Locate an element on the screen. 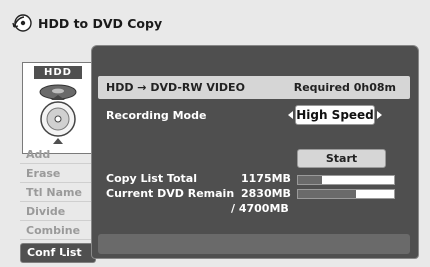 The width and height of the screenshot is (430, 267). copy-list-total-bar-fill is located at coordinates (310, 180).